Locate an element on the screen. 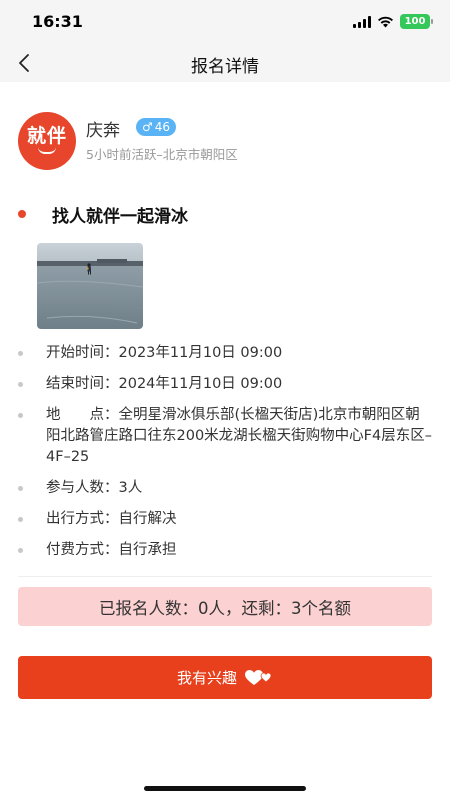 The image size is (450, 800). activity-photo is located at coordinates (90, 286).